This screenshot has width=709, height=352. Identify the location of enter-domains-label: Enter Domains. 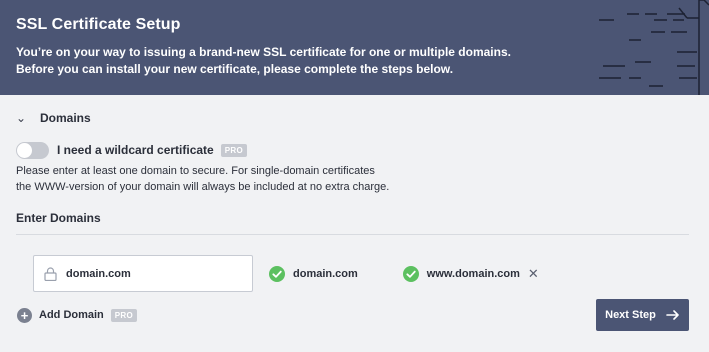
(58, 218).